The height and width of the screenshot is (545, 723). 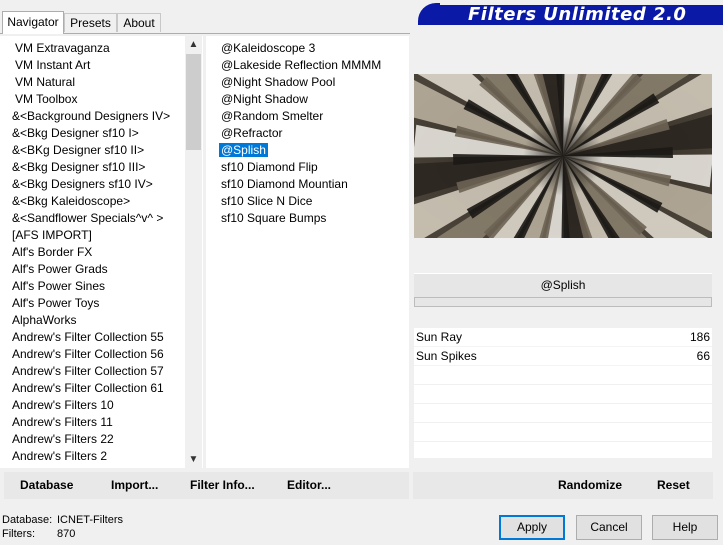 I want to click on category-item: &<Background Designers IV>, so click(x=92, y=116).